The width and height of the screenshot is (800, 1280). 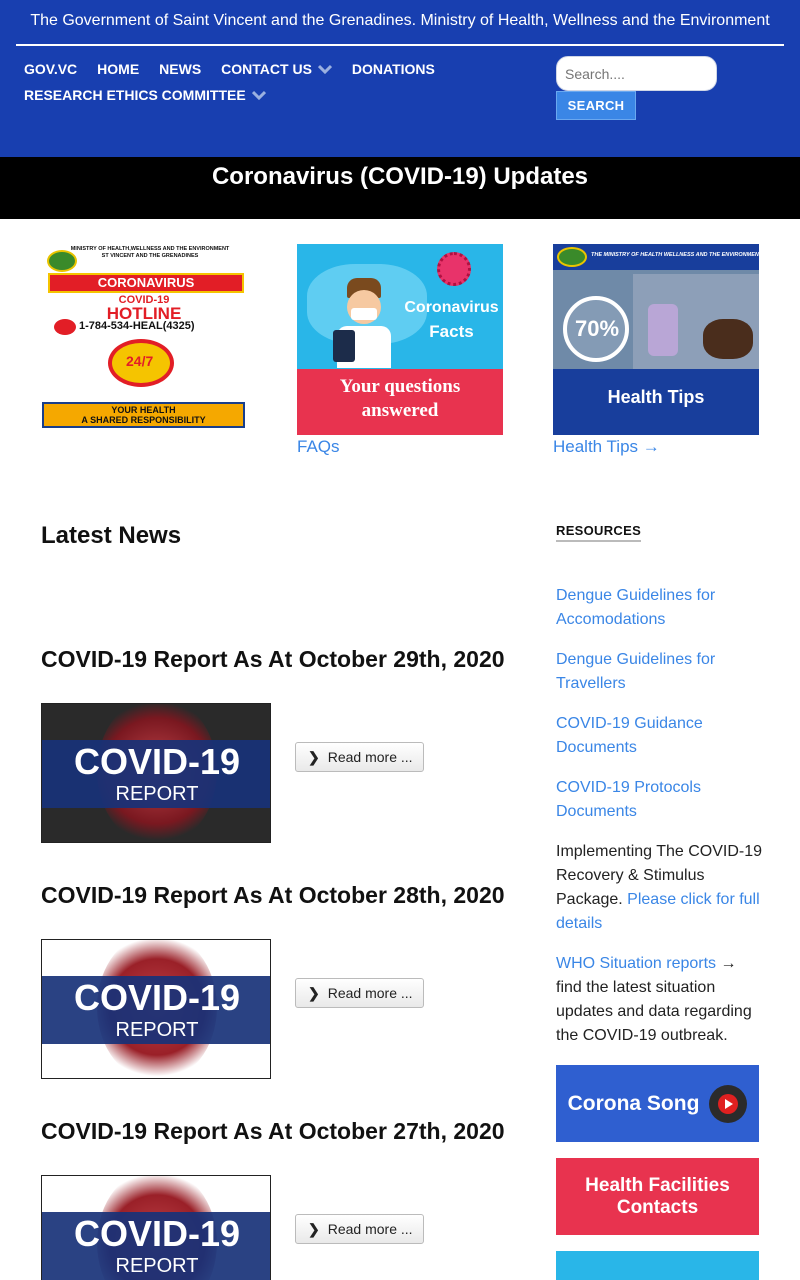 I want to click on phone-icon, so click(x=65, y=327).